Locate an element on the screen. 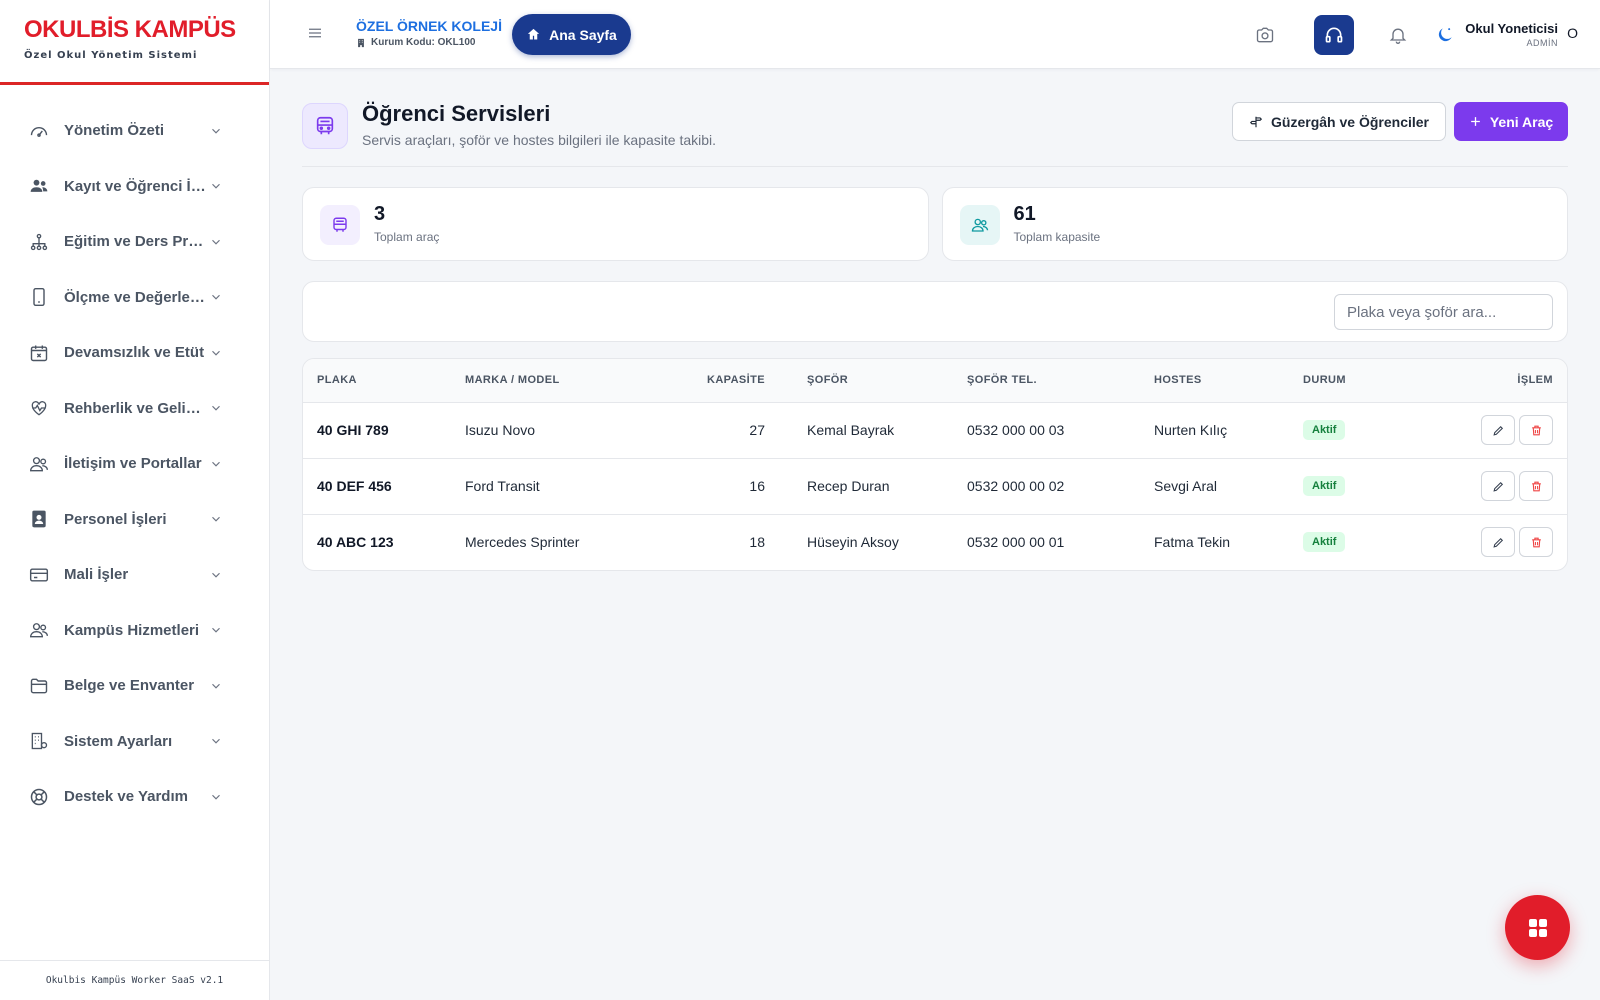  cell-driver: Recep Duran is located at coordinates (848, 486).